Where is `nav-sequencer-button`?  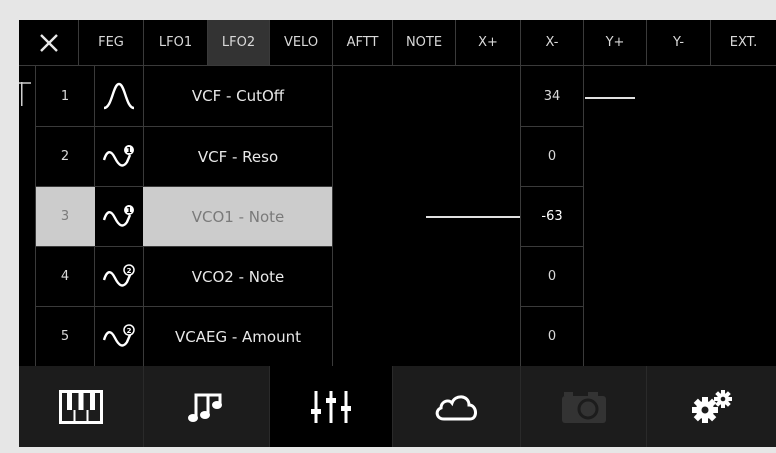 nav-sequencer-button is located at coordinates (206, 406).